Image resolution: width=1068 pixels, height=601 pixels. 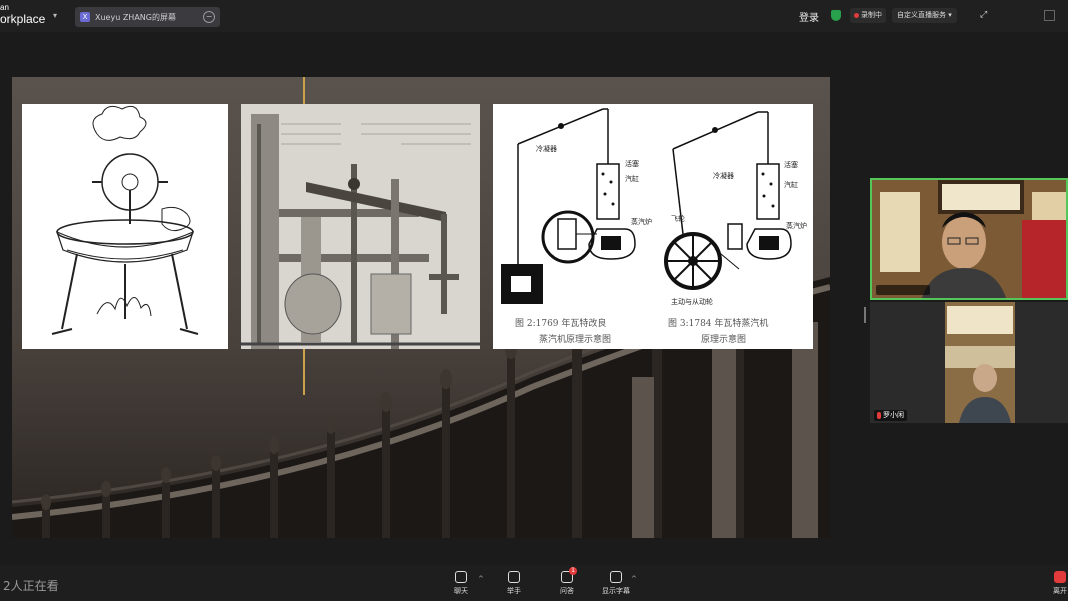 I want to click on beam-engine-engraving, so click(x=360, y=226).